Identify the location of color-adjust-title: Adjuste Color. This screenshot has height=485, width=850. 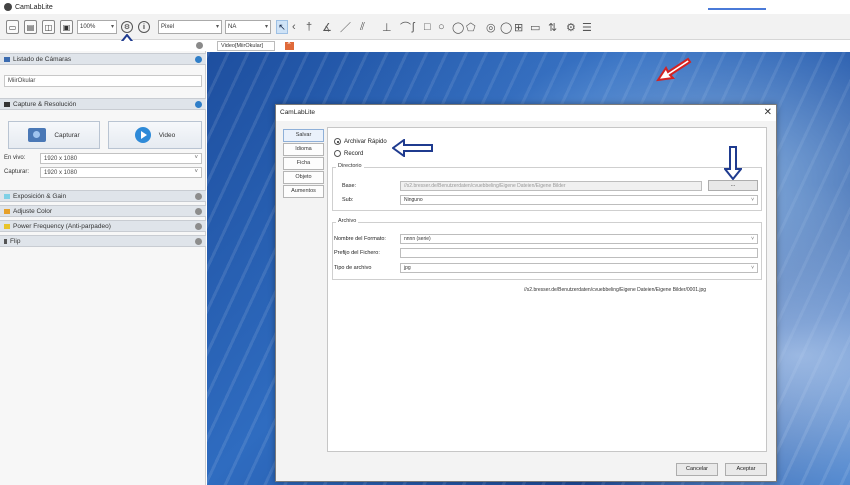
(33, 211).